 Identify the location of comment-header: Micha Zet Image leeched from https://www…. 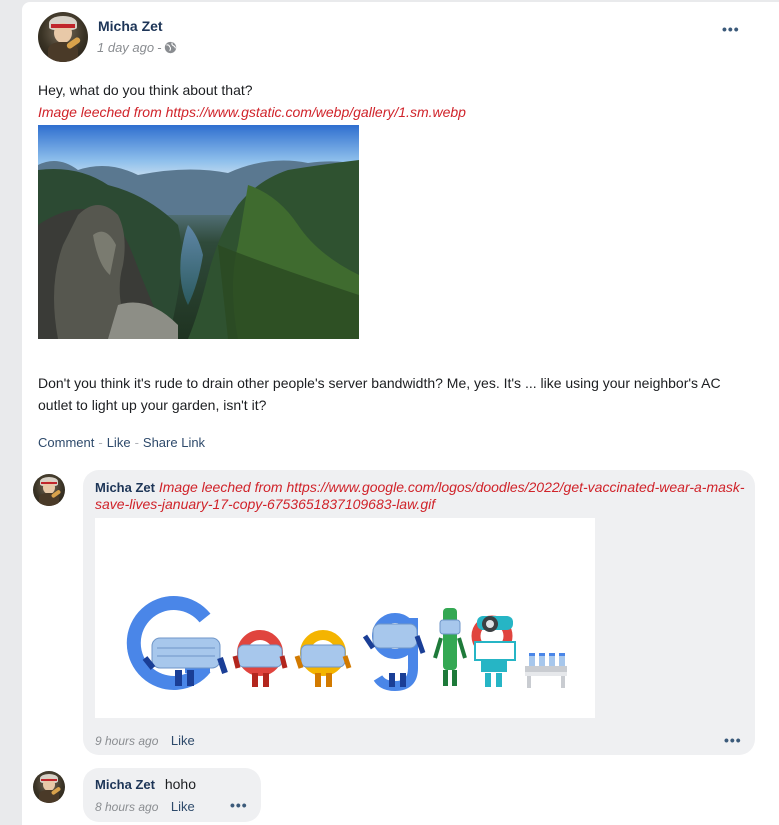
(420, 495).